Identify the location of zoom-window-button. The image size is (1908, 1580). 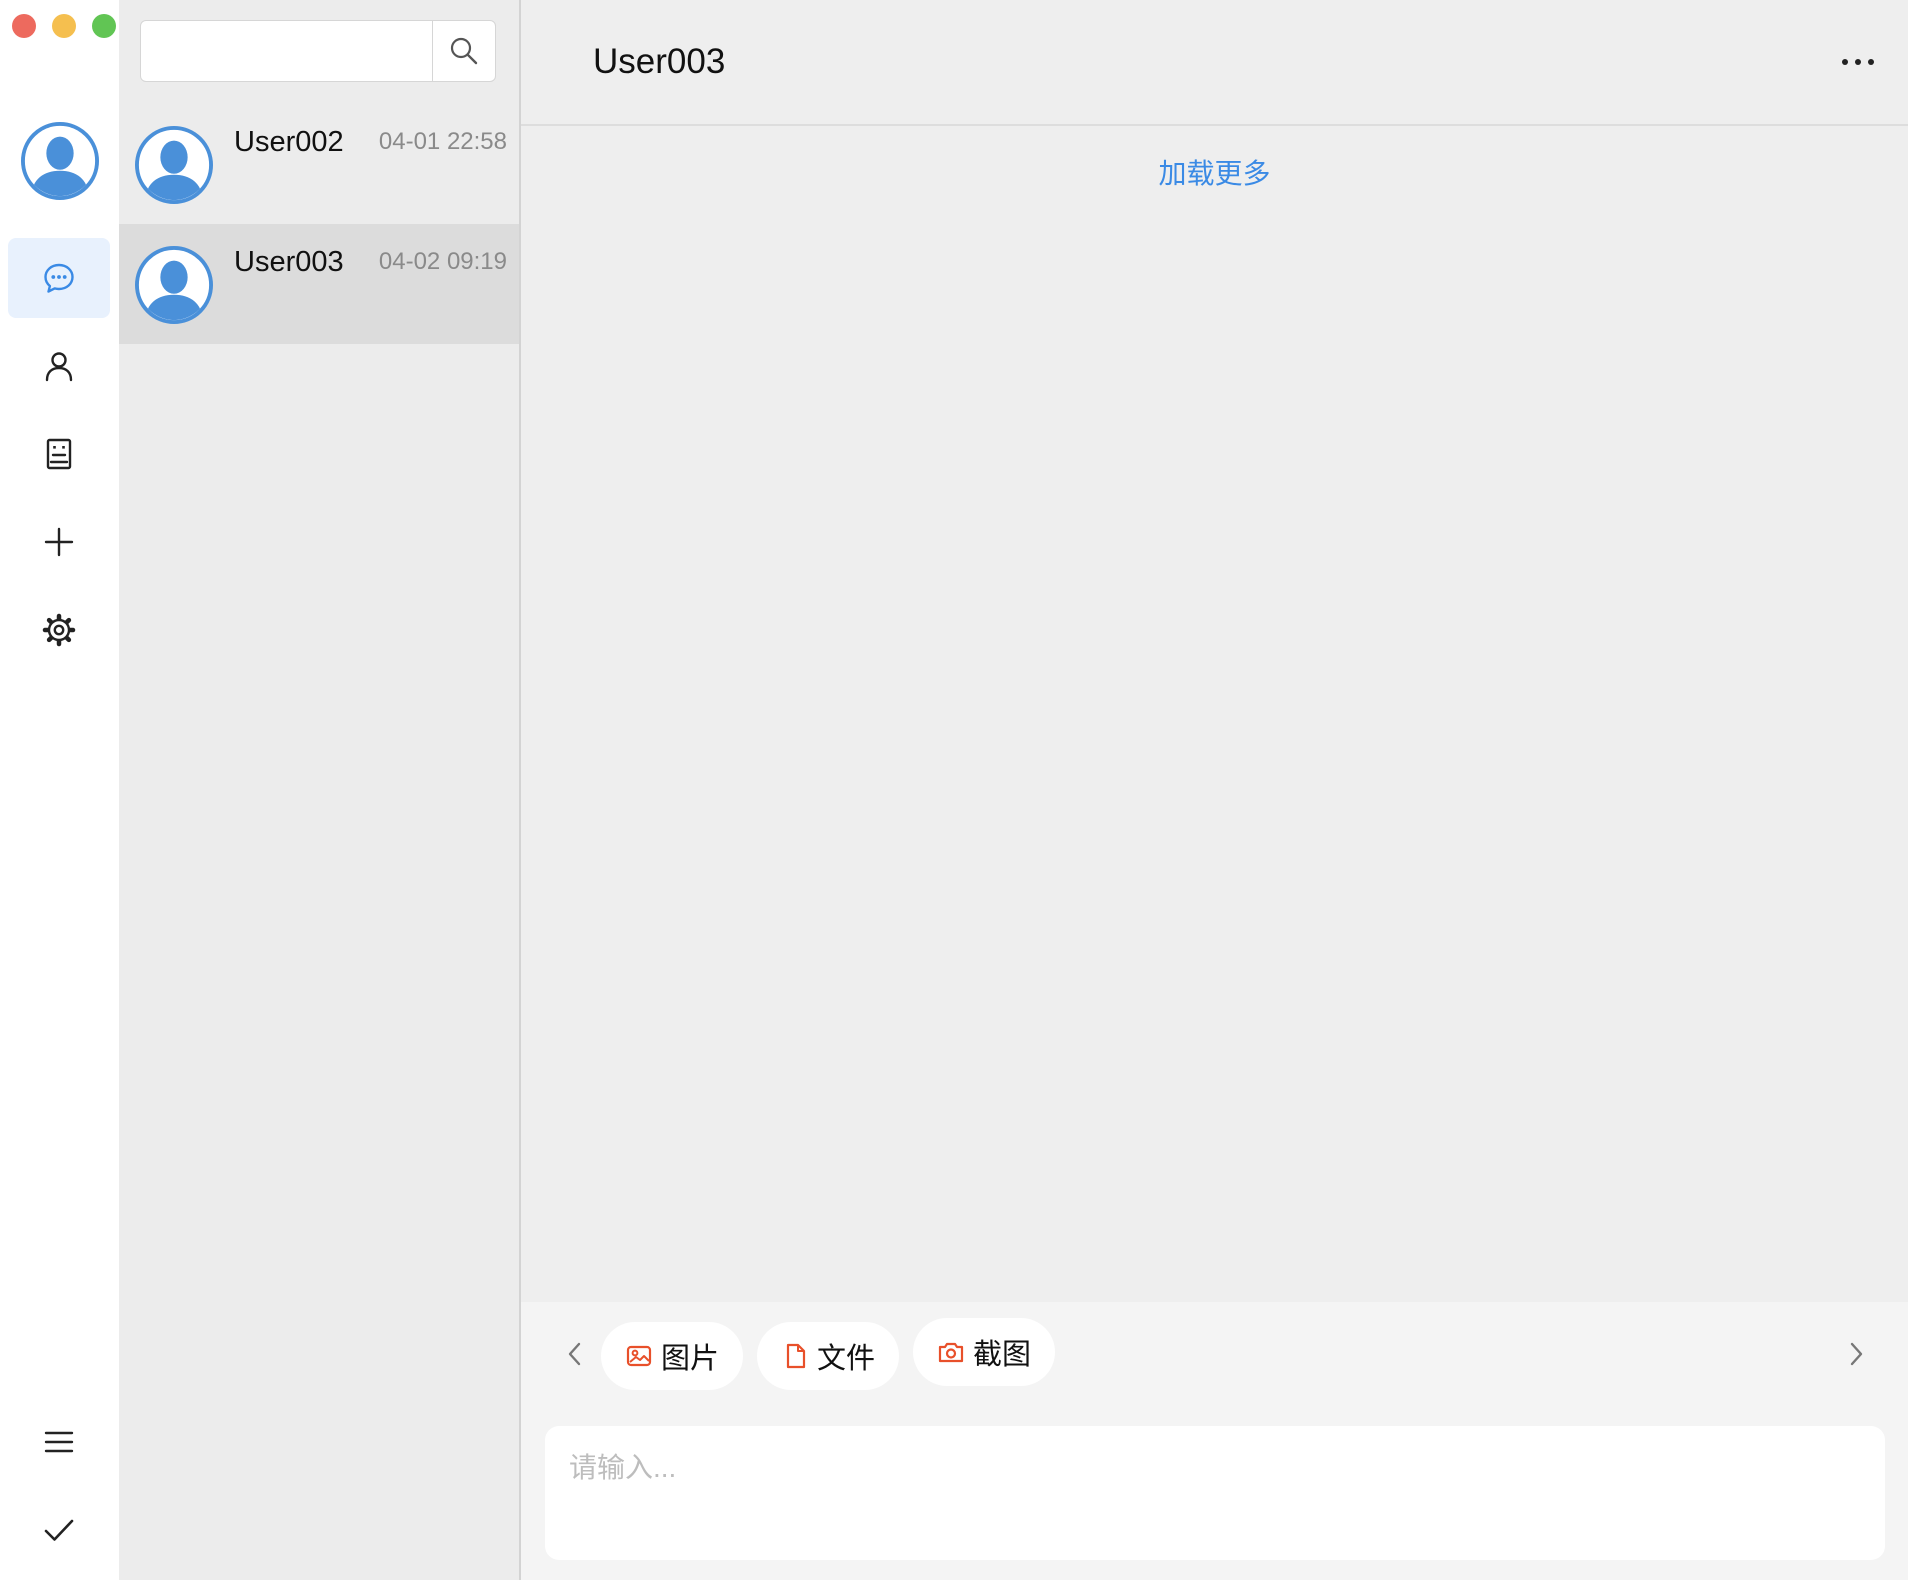
(104, 26).